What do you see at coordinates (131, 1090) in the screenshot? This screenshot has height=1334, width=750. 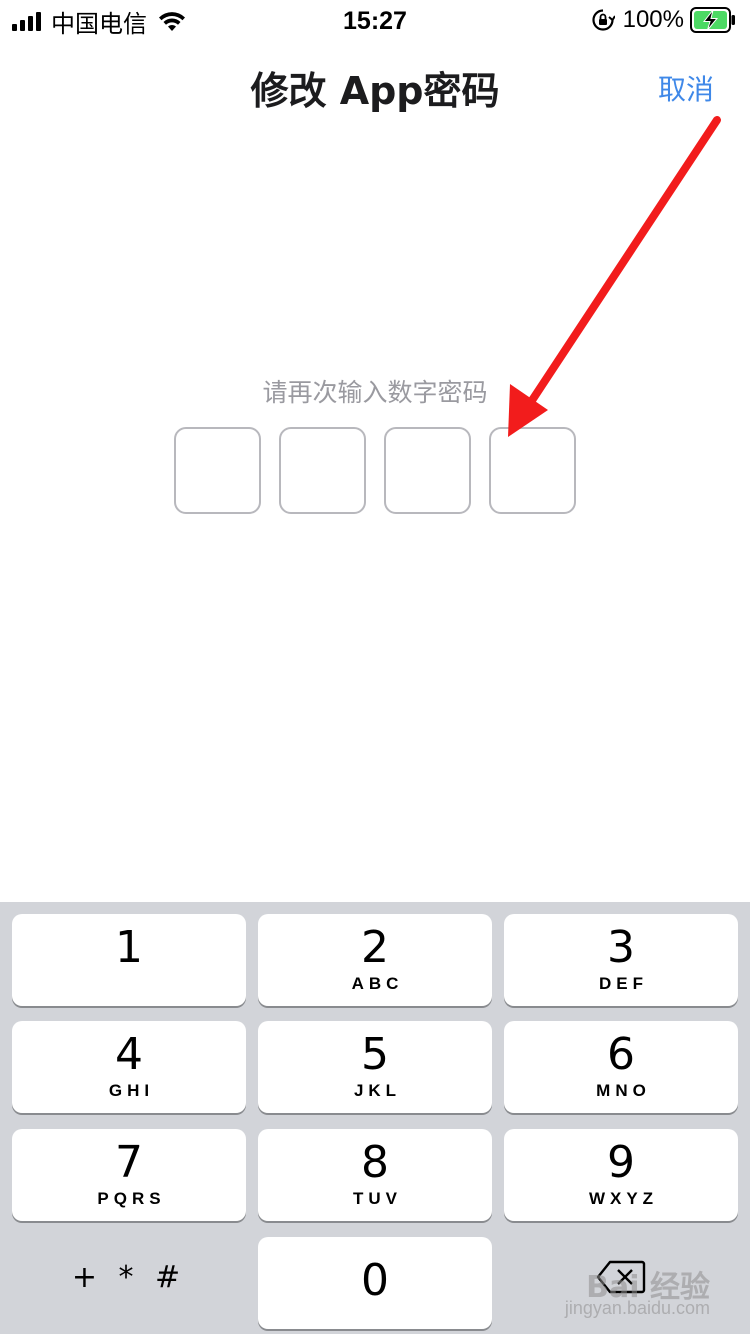 I see `key-letters: GHI` at bounding box center [131, 1090].